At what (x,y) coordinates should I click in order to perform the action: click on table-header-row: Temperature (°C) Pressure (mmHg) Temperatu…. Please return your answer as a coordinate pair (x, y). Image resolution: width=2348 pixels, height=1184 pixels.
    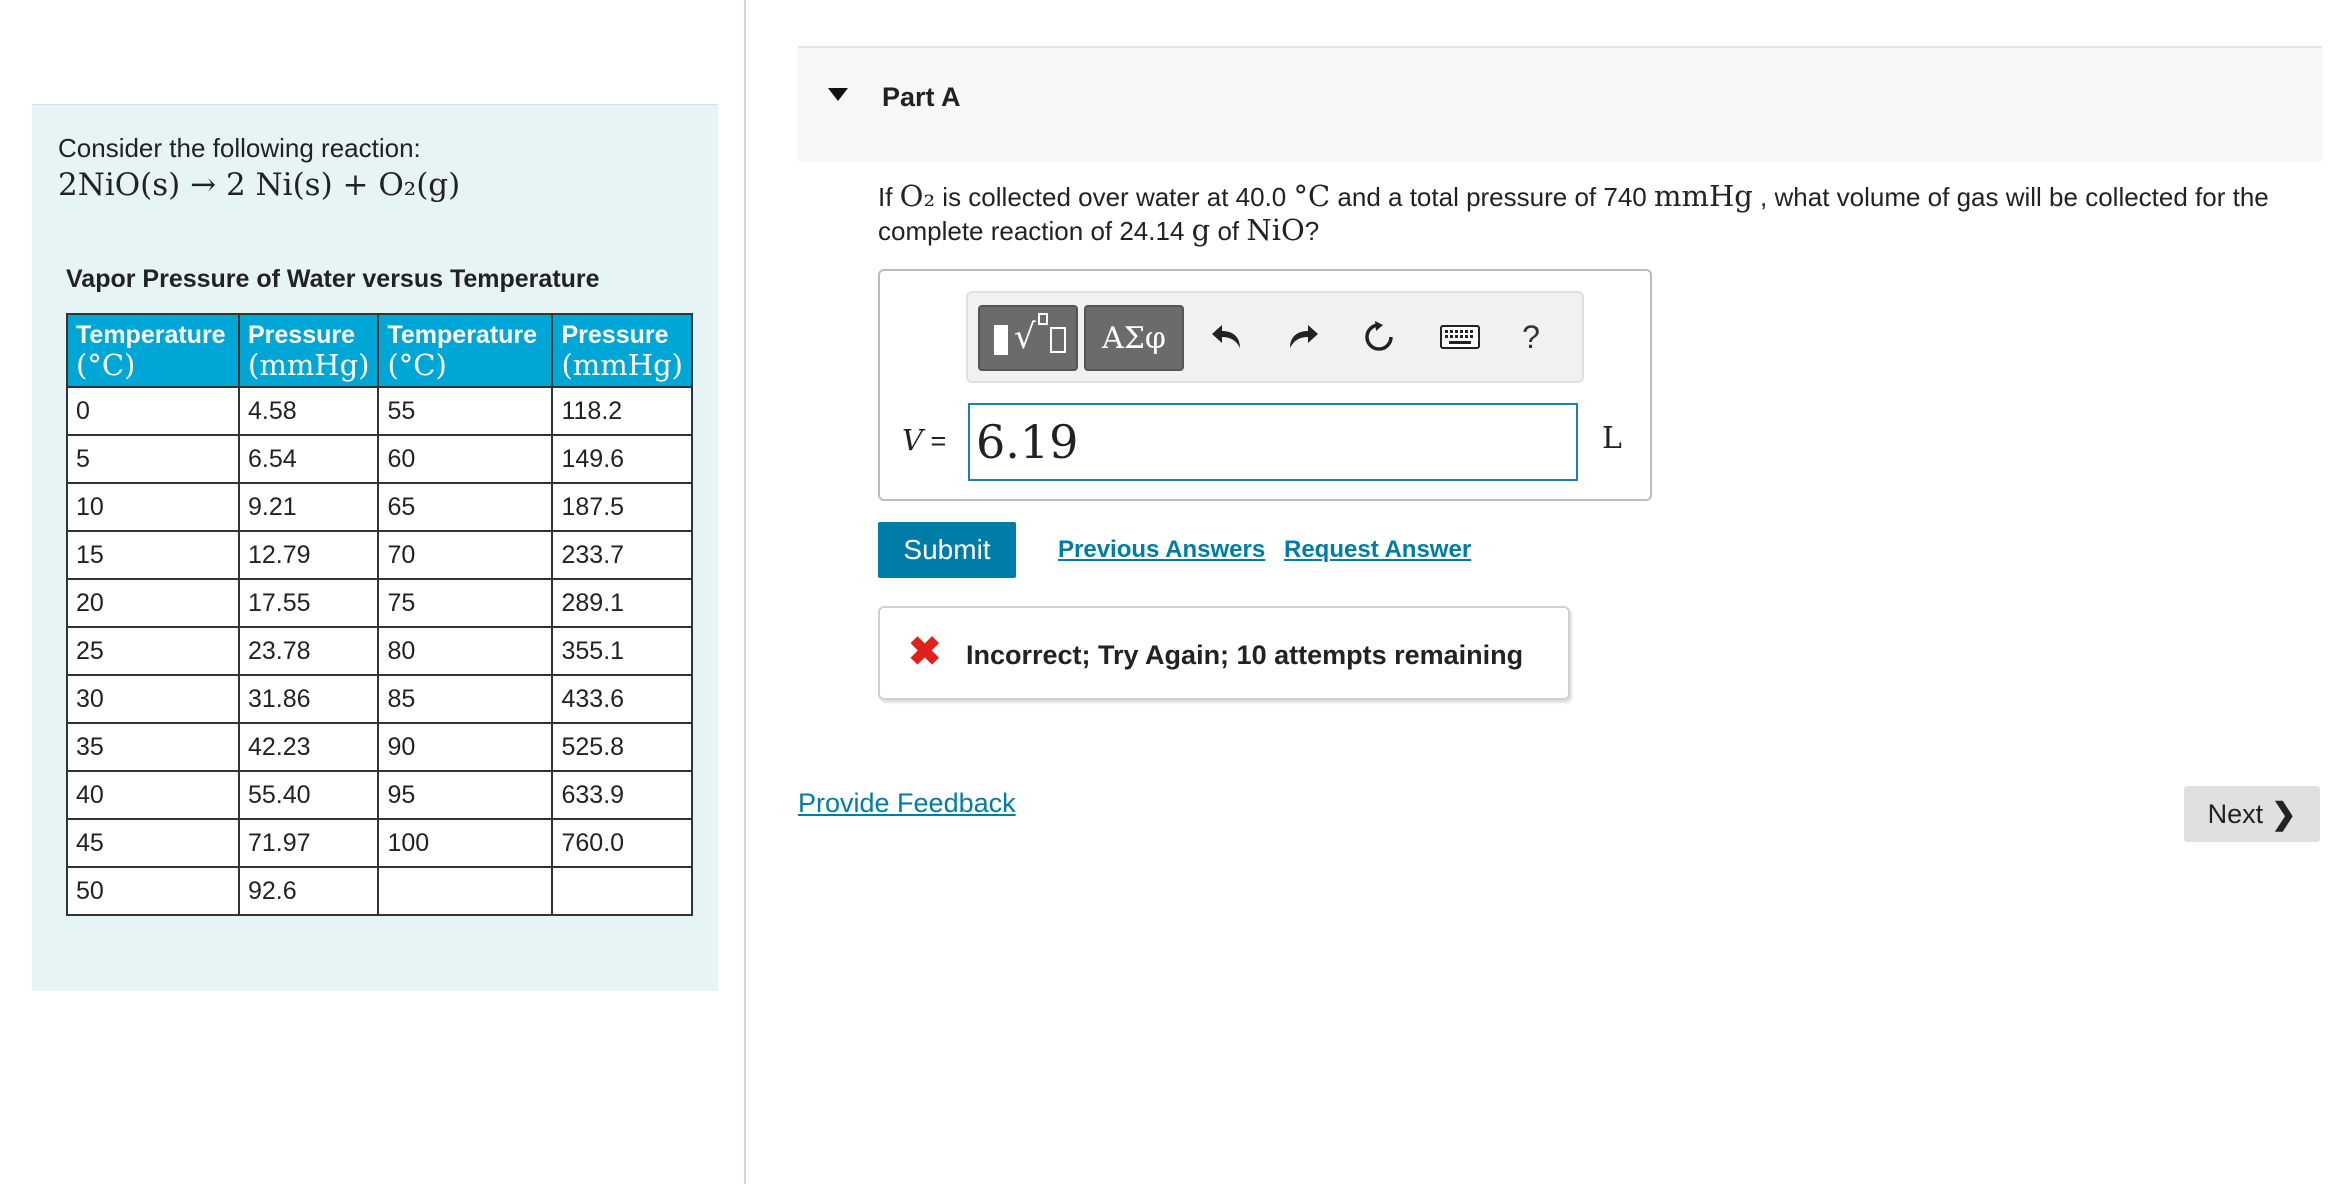
    Looking at the image, I should click on (379, 350).